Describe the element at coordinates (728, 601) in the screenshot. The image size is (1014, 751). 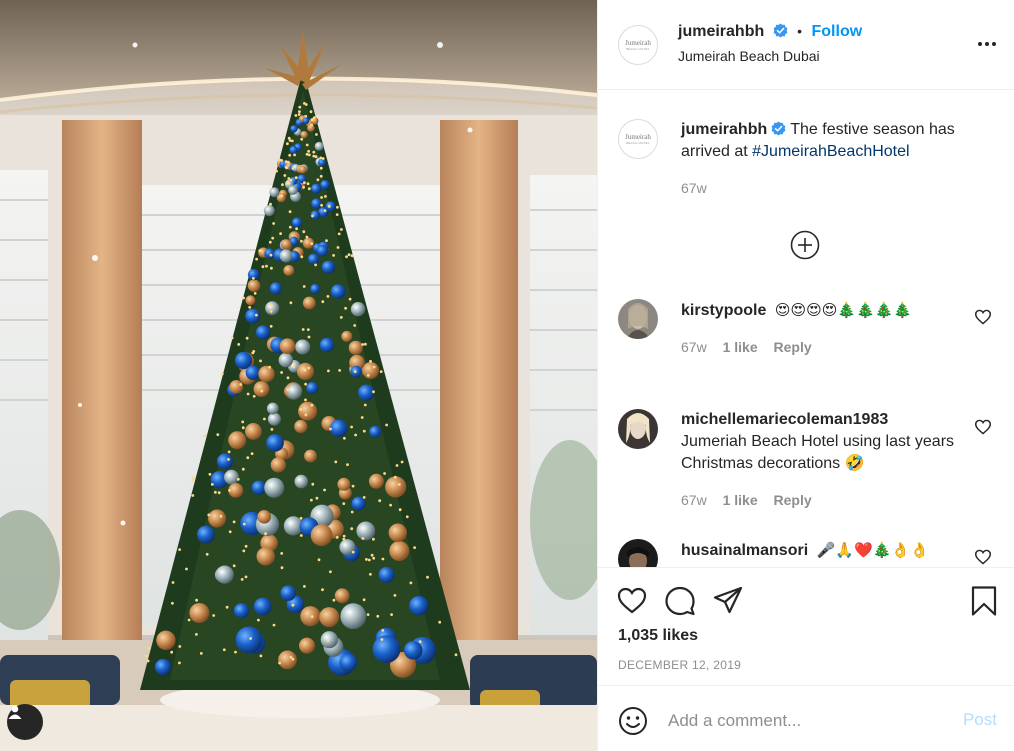
I see `paper-plane-icon` at that location.